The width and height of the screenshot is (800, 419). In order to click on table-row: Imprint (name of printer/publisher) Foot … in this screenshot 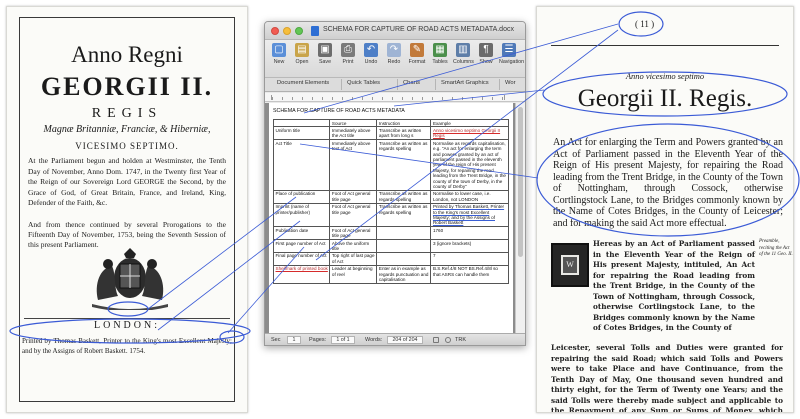, I will do `click(390, 215)`.